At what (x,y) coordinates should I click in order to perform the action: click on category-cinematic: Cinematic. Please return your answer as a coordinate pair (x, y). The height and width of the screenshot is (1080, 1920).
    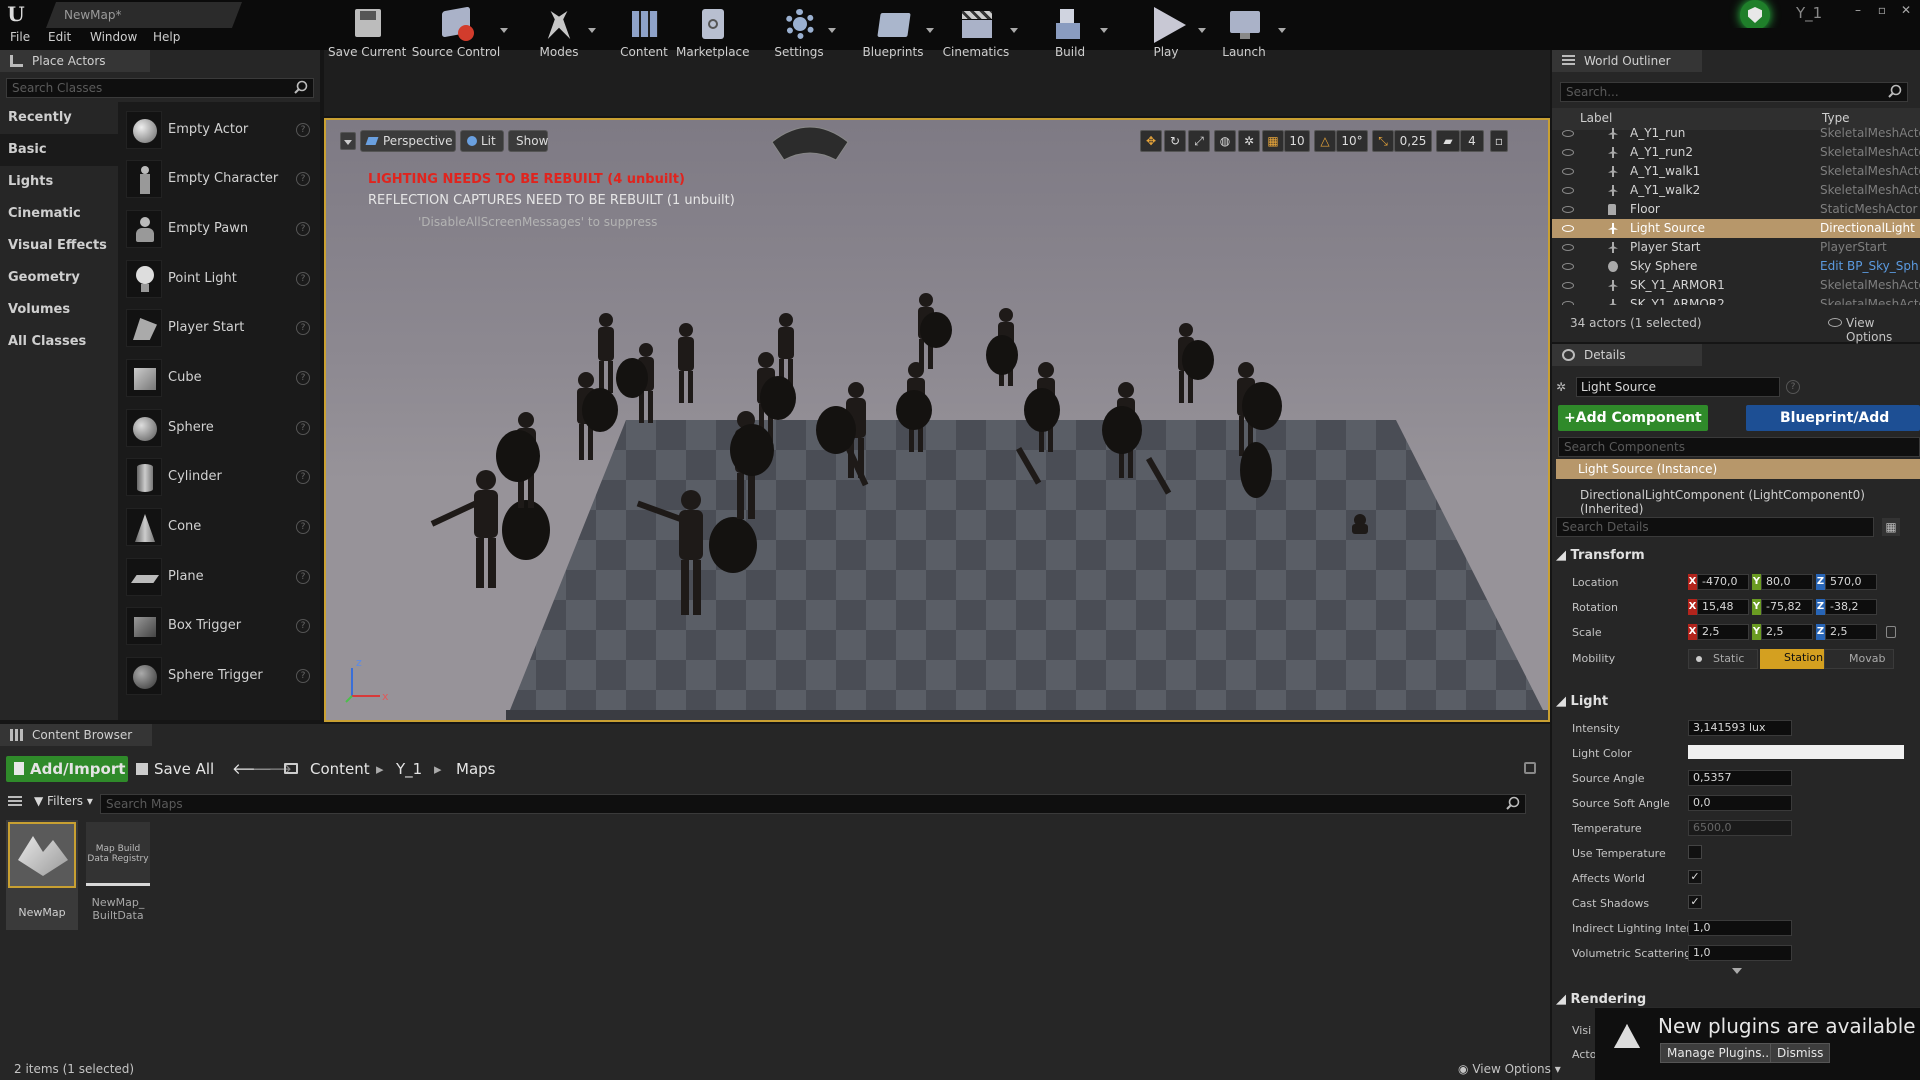
    Looking at the image, I should click on (59, 214).